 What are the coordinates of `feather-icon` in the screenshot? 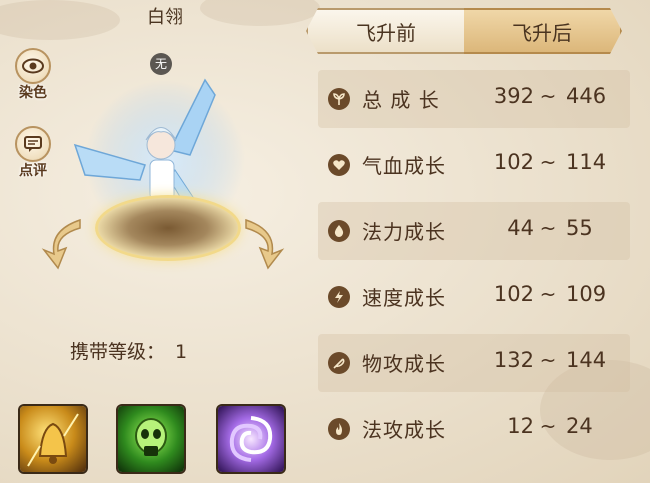 It's located at (339, 363).